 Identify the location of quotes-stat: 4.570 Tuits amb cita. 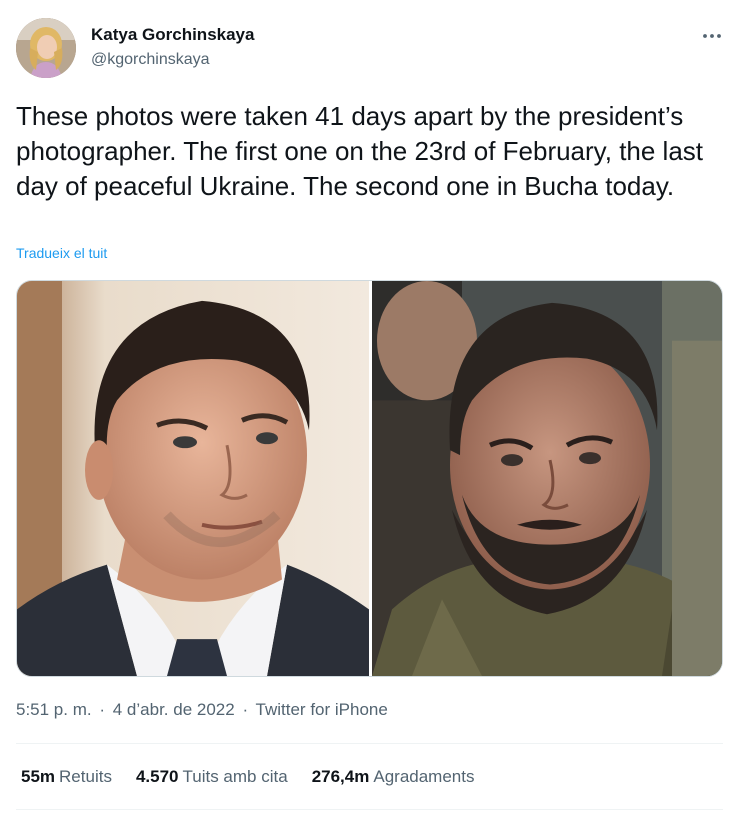
(212, 777).